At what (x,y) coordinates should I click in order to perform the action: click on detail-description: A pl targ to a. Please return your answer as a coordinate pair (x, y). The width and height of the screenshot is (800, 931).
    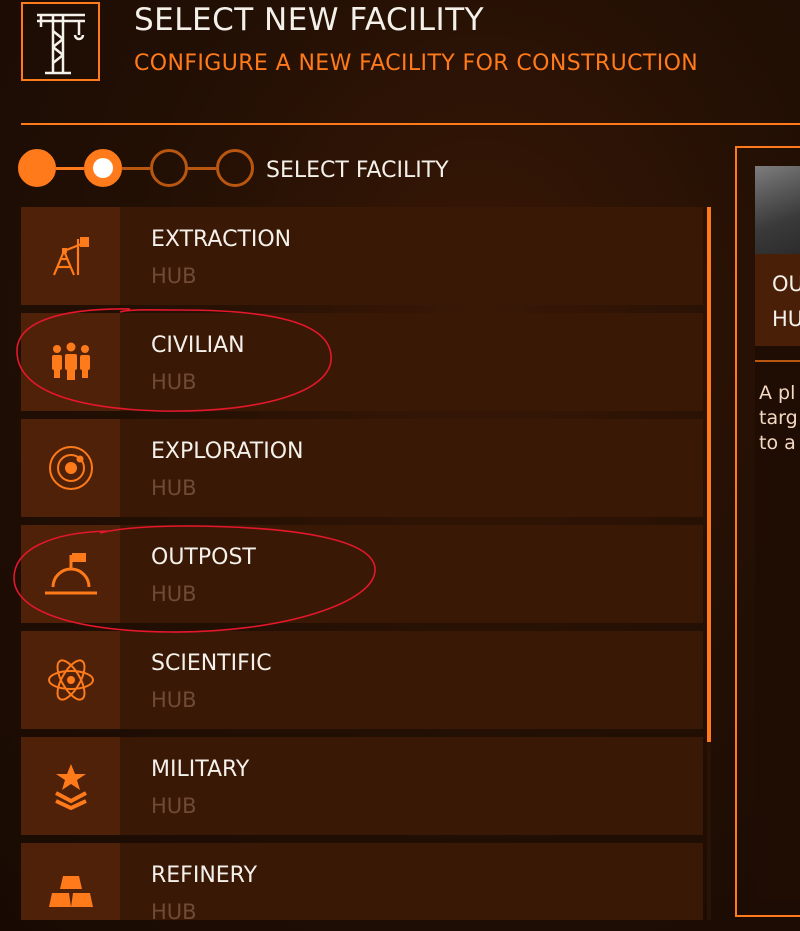
    Looking at the image, I should click on (778, 418).